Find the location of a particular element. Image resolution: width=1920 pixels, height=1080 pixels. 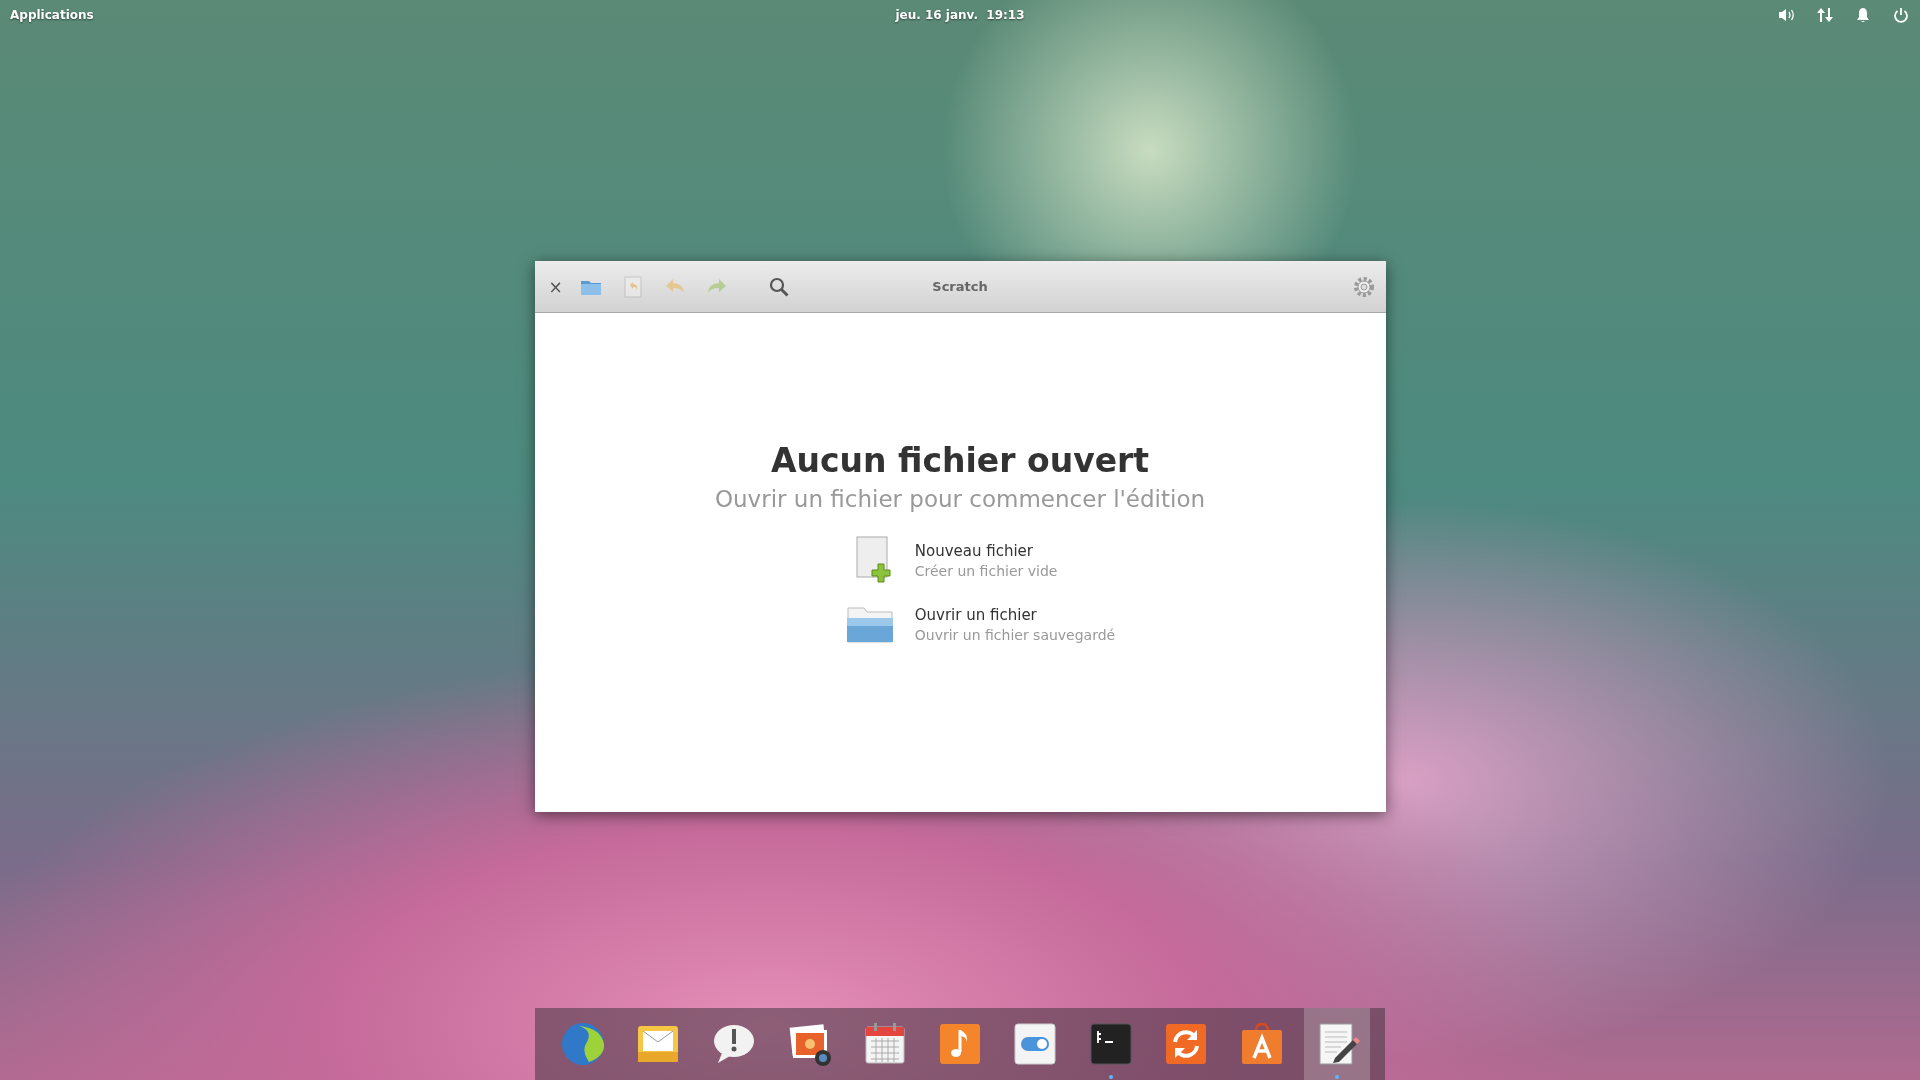

action-description: Ouvrir un fichier sauvegardé is located at coordinates (1015, 634).